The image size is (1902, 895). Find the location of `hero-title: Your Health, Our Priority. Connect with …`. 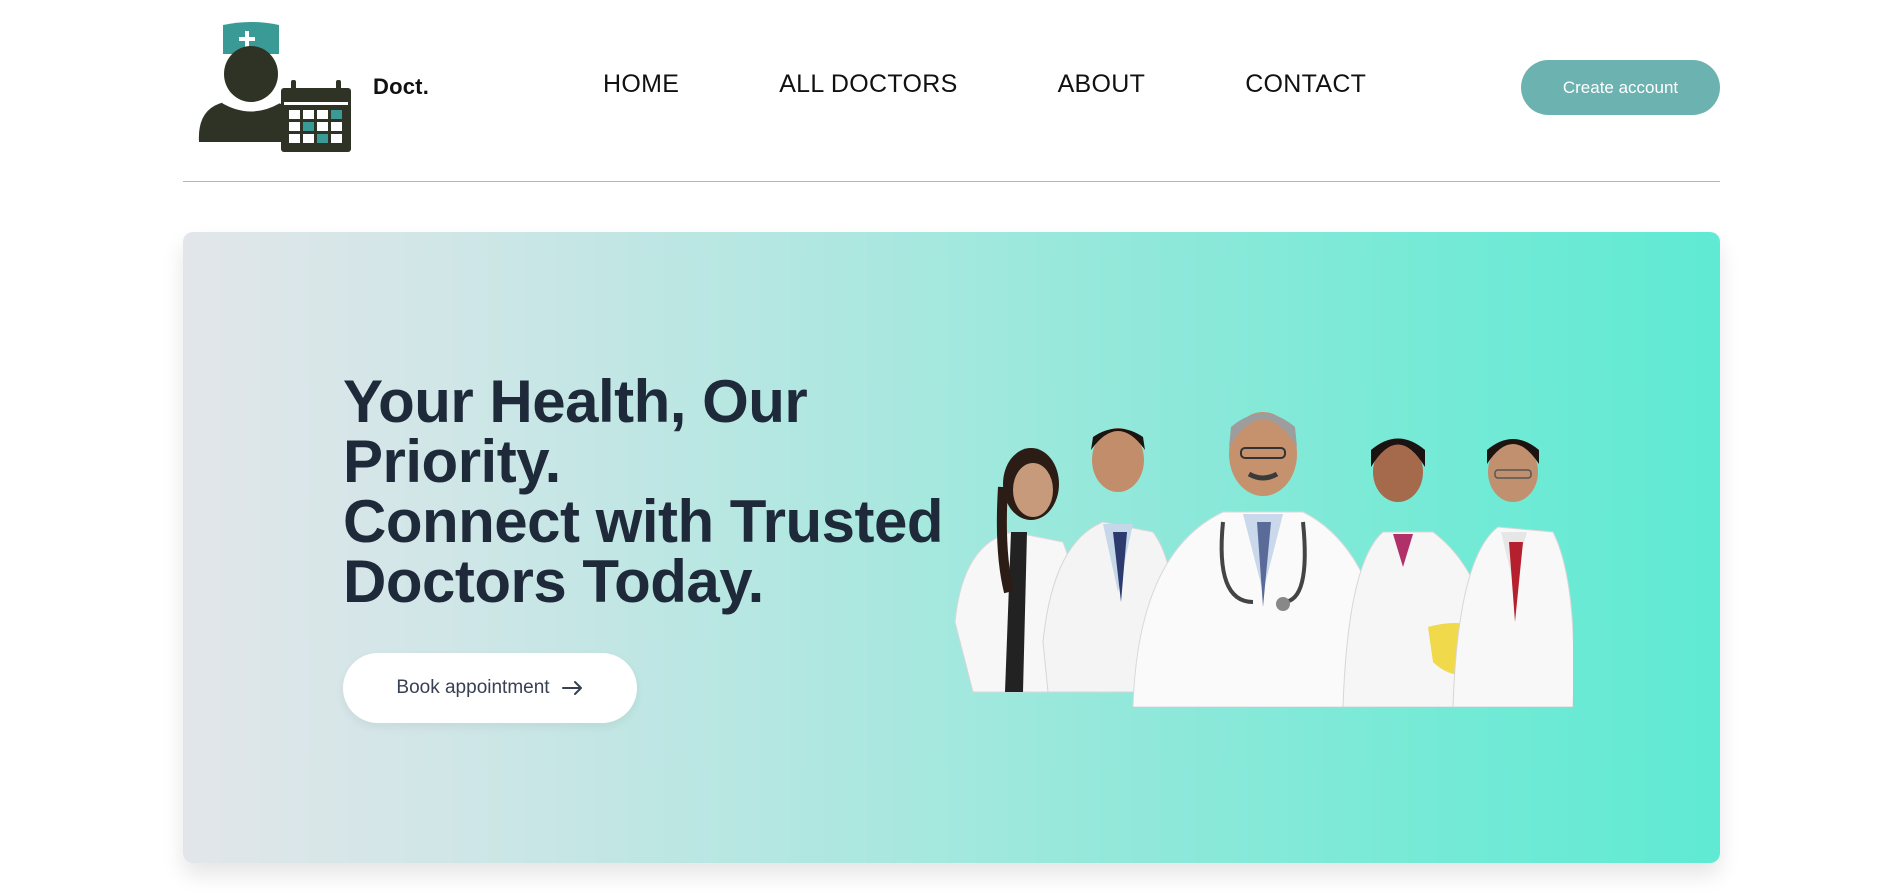

hero-title: Your Health, Our Priority. Connect with … is located at coordinates (663, 492).